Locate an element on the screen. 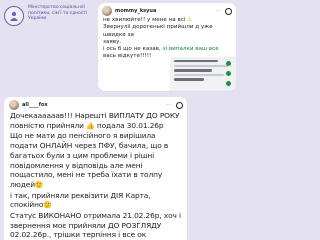 This screenshot has width=320, height=240. username: all____fox is located at coordinates (35, 105).